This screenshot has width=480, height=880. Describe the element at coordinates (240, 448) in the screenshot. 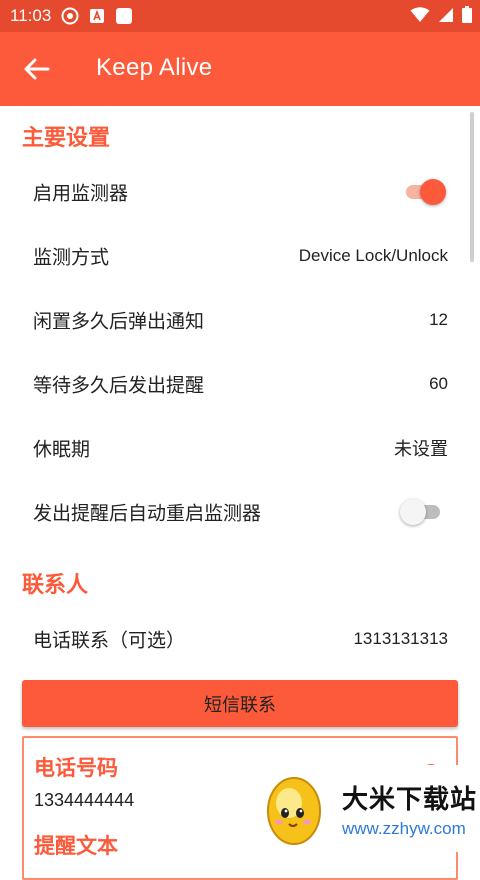

I see `rest-period-row: 休眠期 未设置` at that location.